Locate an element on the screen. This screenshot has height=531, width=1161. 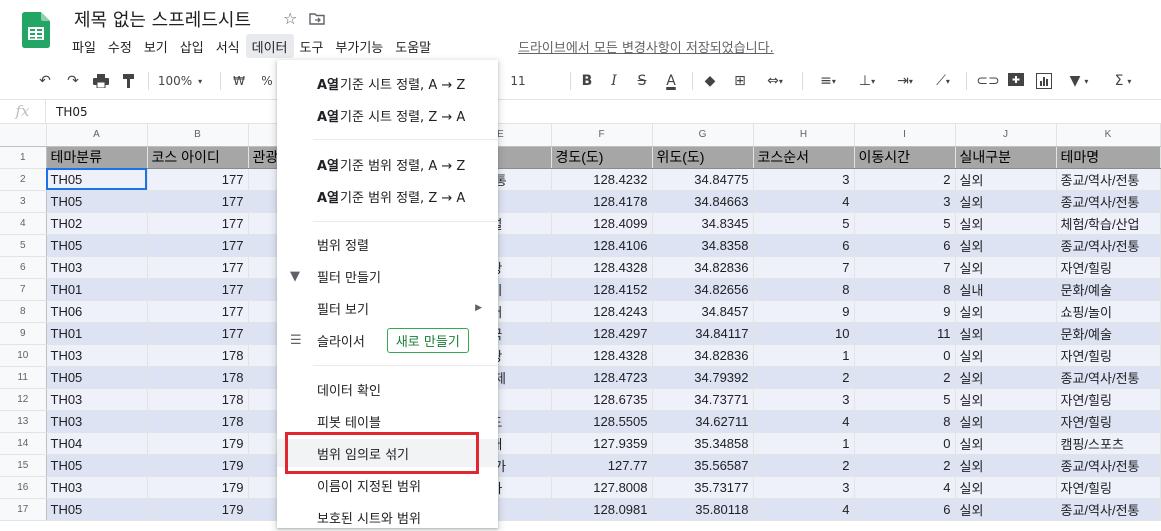
column-header: B is located at coordinates (198, 135).